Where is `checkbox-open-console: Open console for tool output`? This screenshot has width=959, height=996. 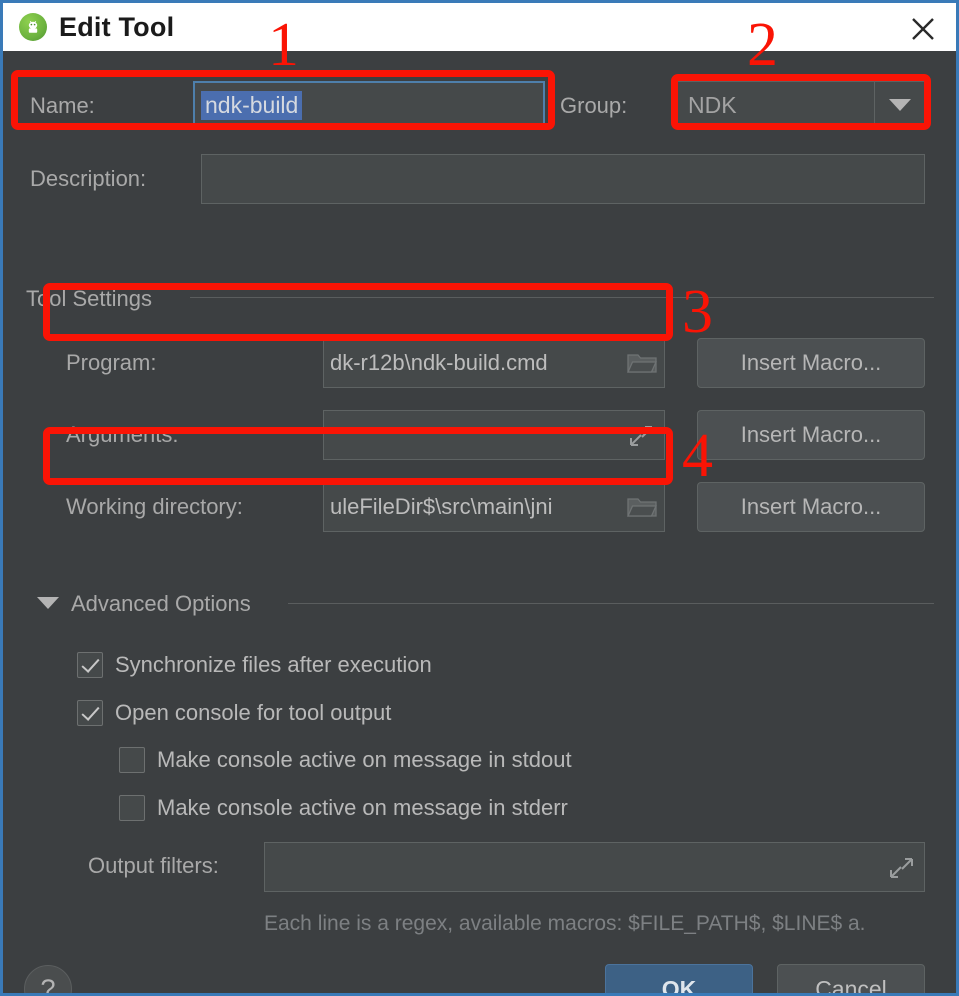
checkbox-open-console: Open console for tool output is located at coordinates (234, 713).